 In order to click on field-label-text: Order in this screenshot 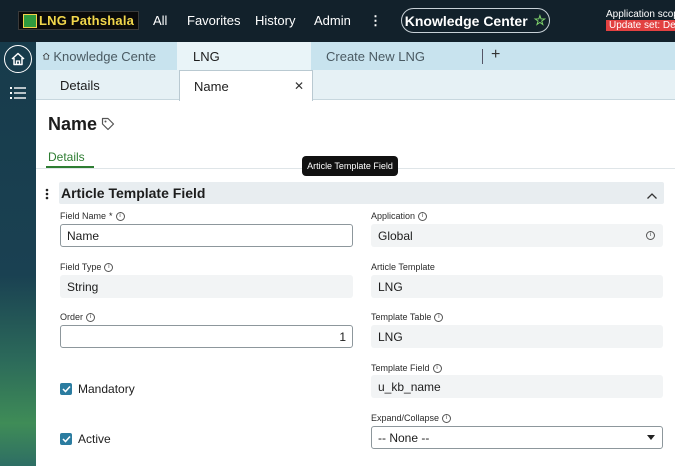, I will do `click(72, 317)`.